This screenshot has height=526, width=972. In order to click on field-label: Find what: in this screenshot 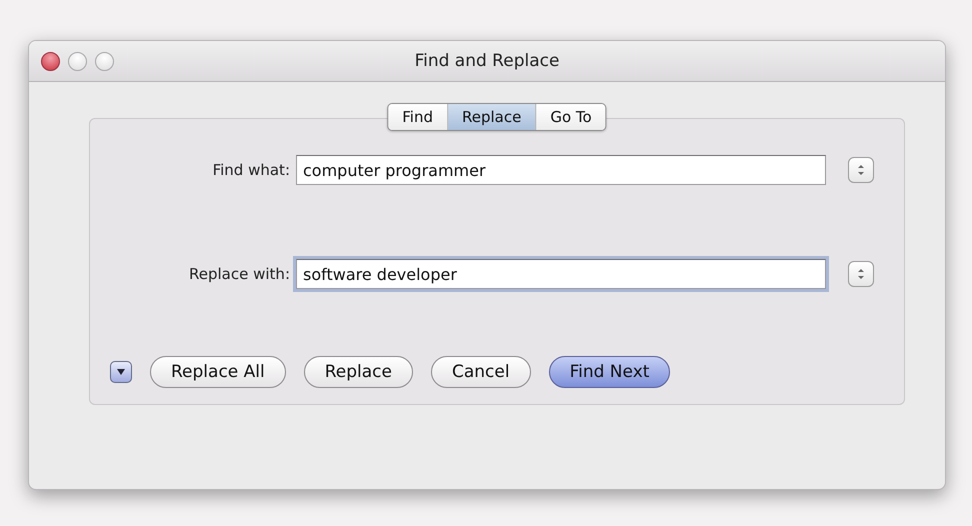, I will do `click(251, 170)`.